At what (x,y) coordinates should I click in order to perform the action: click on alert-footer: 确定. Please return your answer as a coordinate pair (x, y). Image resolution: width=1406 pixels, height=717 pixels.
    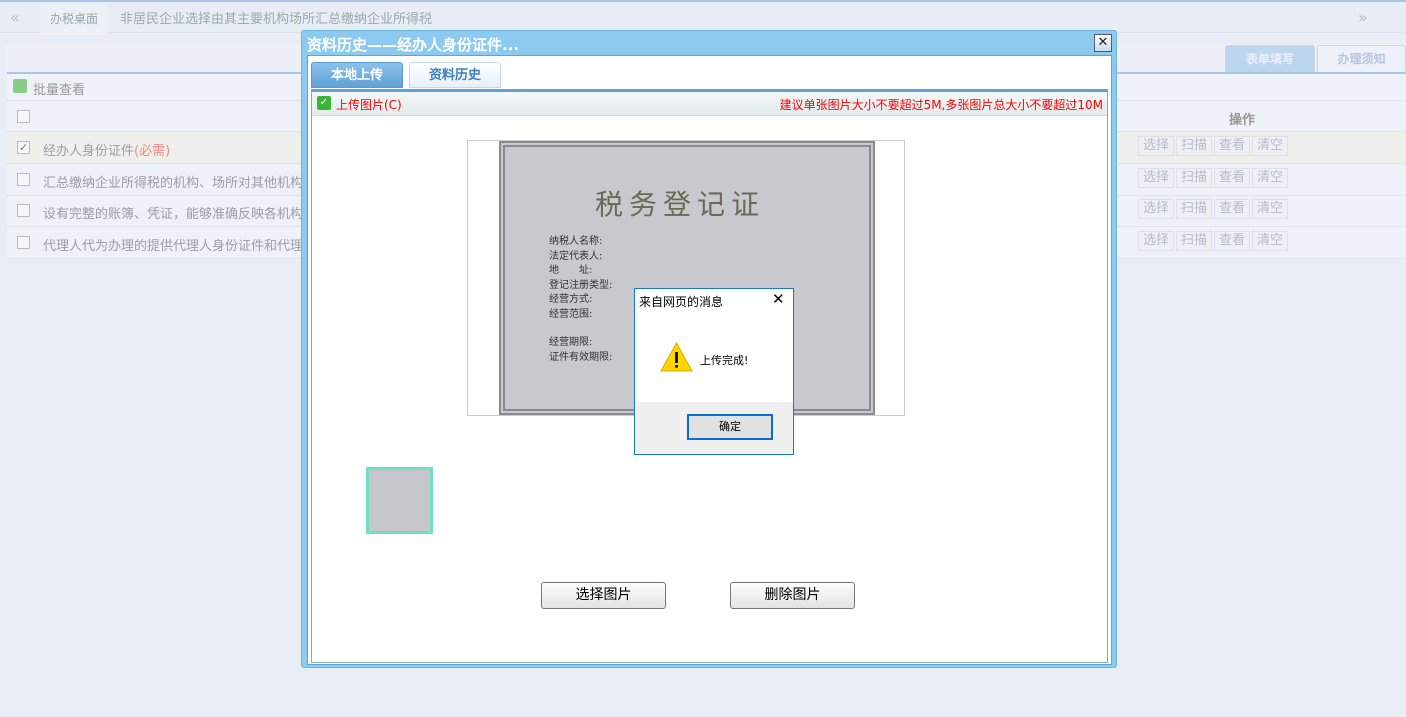
    Looking at the image, I should click on (714, 428).